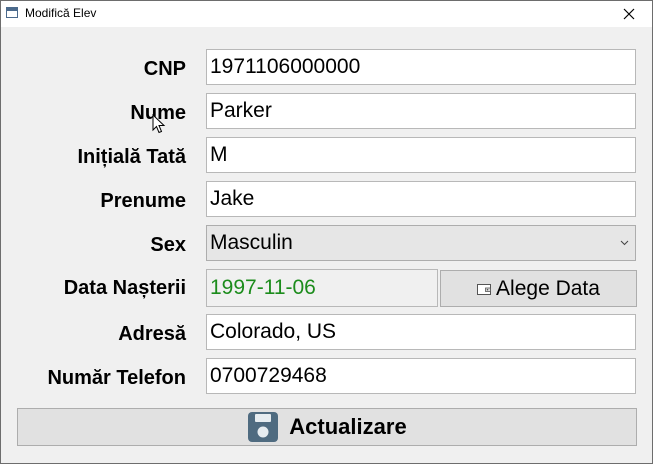 The height and width of the screenshot is (464, 653). What do you see at coordinates (322, 288) in the screenshot?
I see `data-nasterii-field: 1997-11-06` at bounding box center [322, 288].